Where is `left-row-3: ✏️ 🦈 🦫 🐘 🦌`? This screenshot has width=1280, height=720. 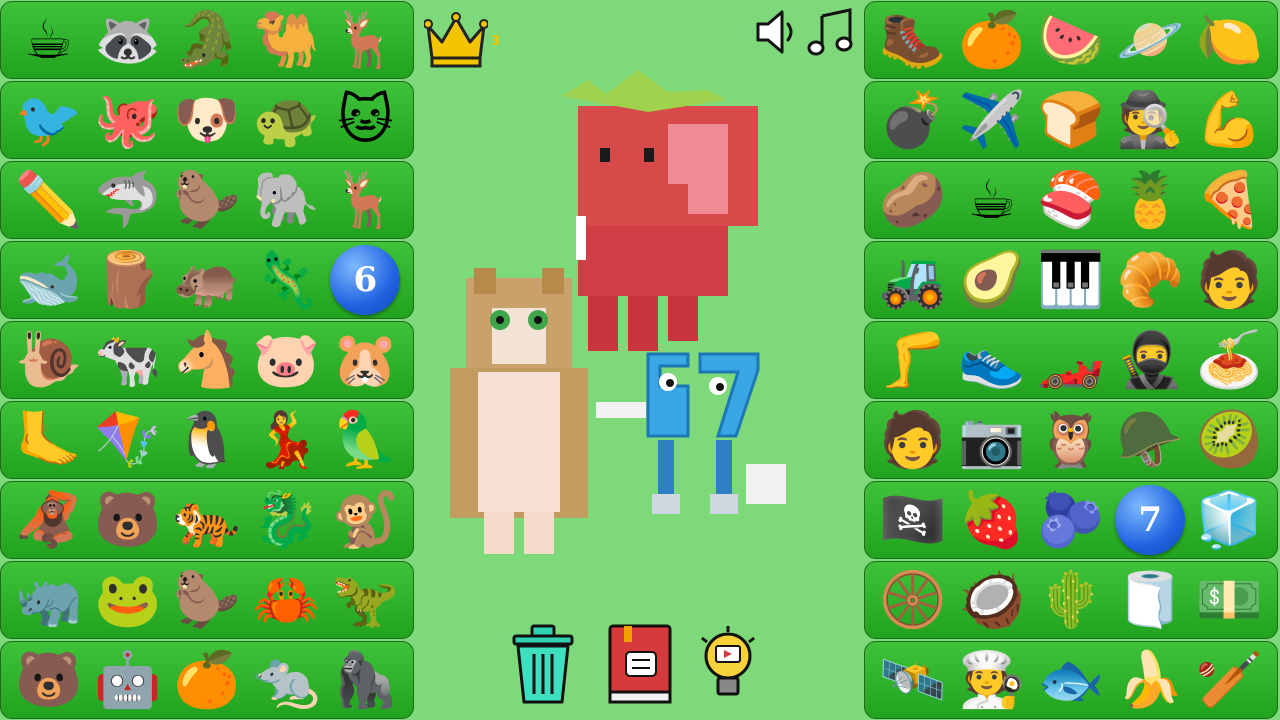
left-row-3: ✏️ 🦈 🦫 🐘 🦌 is located at coordinates (207, 200).